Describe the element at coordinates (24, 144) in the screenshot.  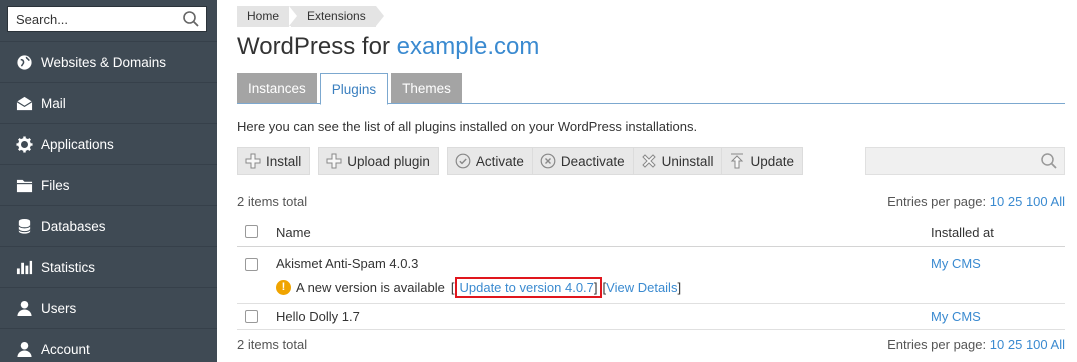
I see `gear-icon` at that location.